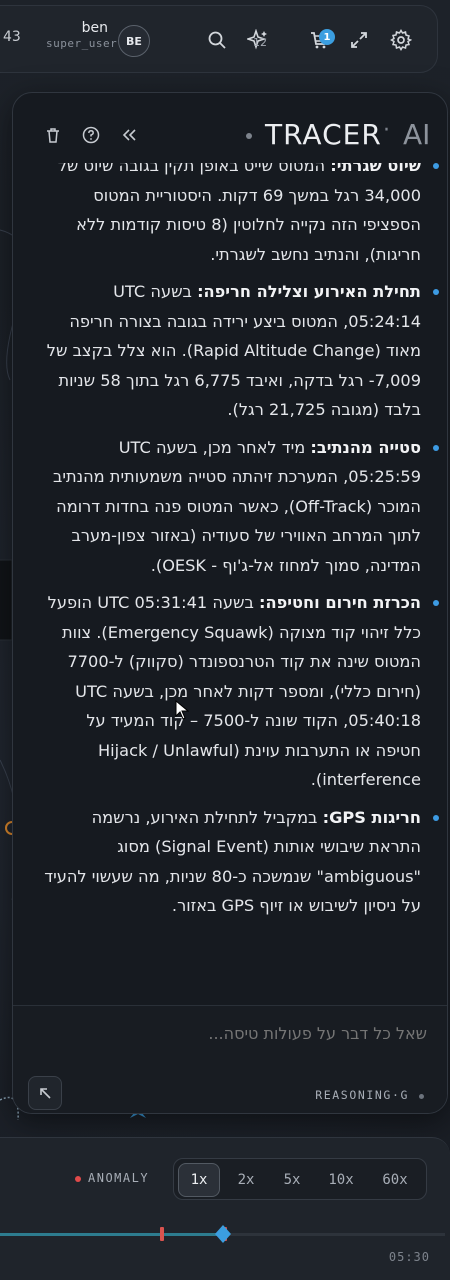 Image resolution: width=450 pixels, height=1280 pixels. Describe the element at coordinates (246, 1180) in the screenshot. I see `speed-2x: 2x` at that location.